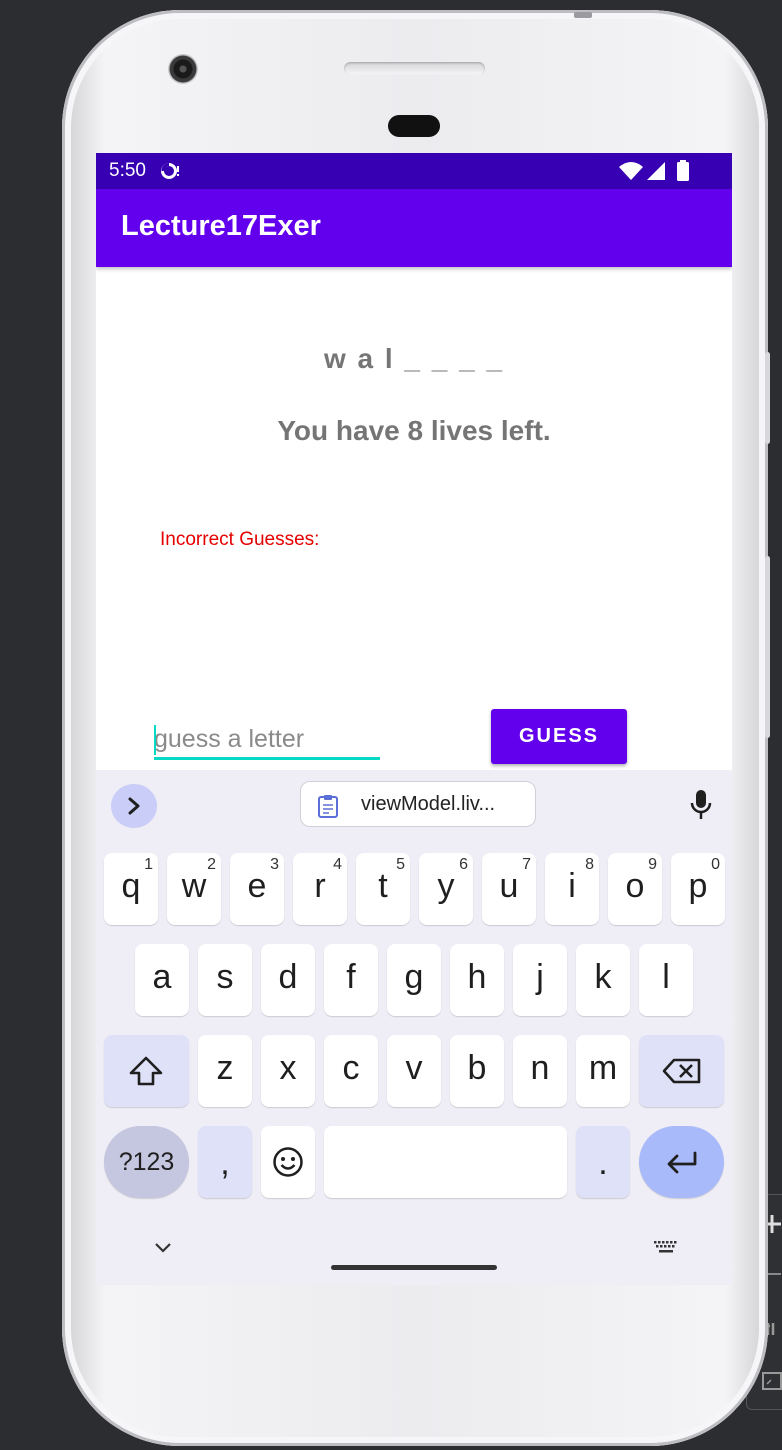 The height and width of the screenshot is (1450, 782). I want to click on key-char: k, so click(603, 977).